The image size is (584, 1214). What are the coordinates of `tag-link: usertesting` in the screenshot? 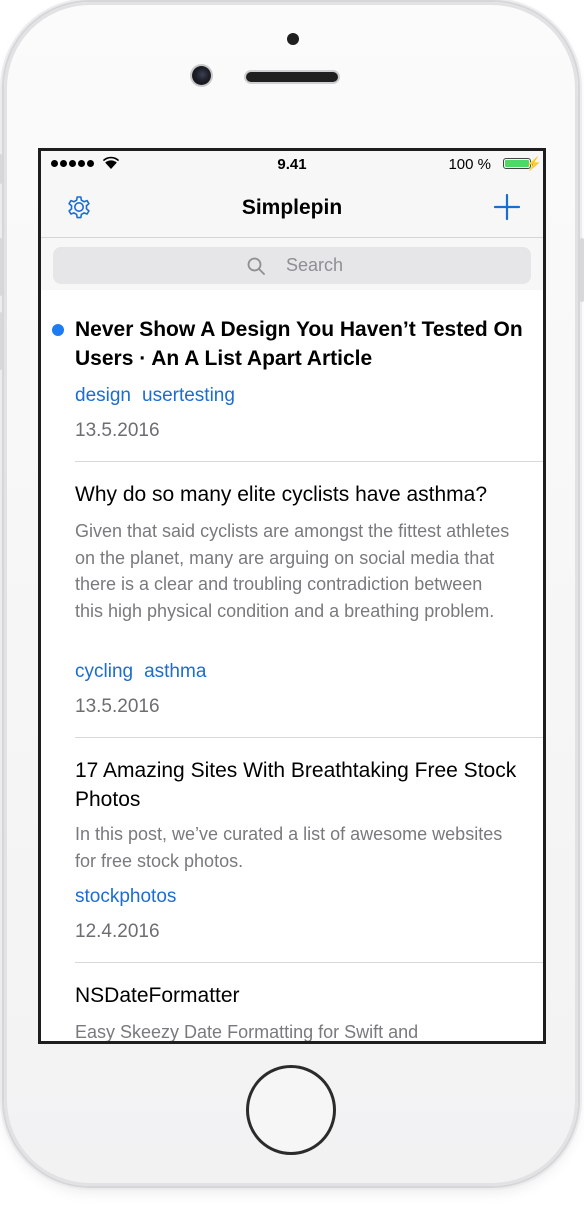 It's located at (188, 396).